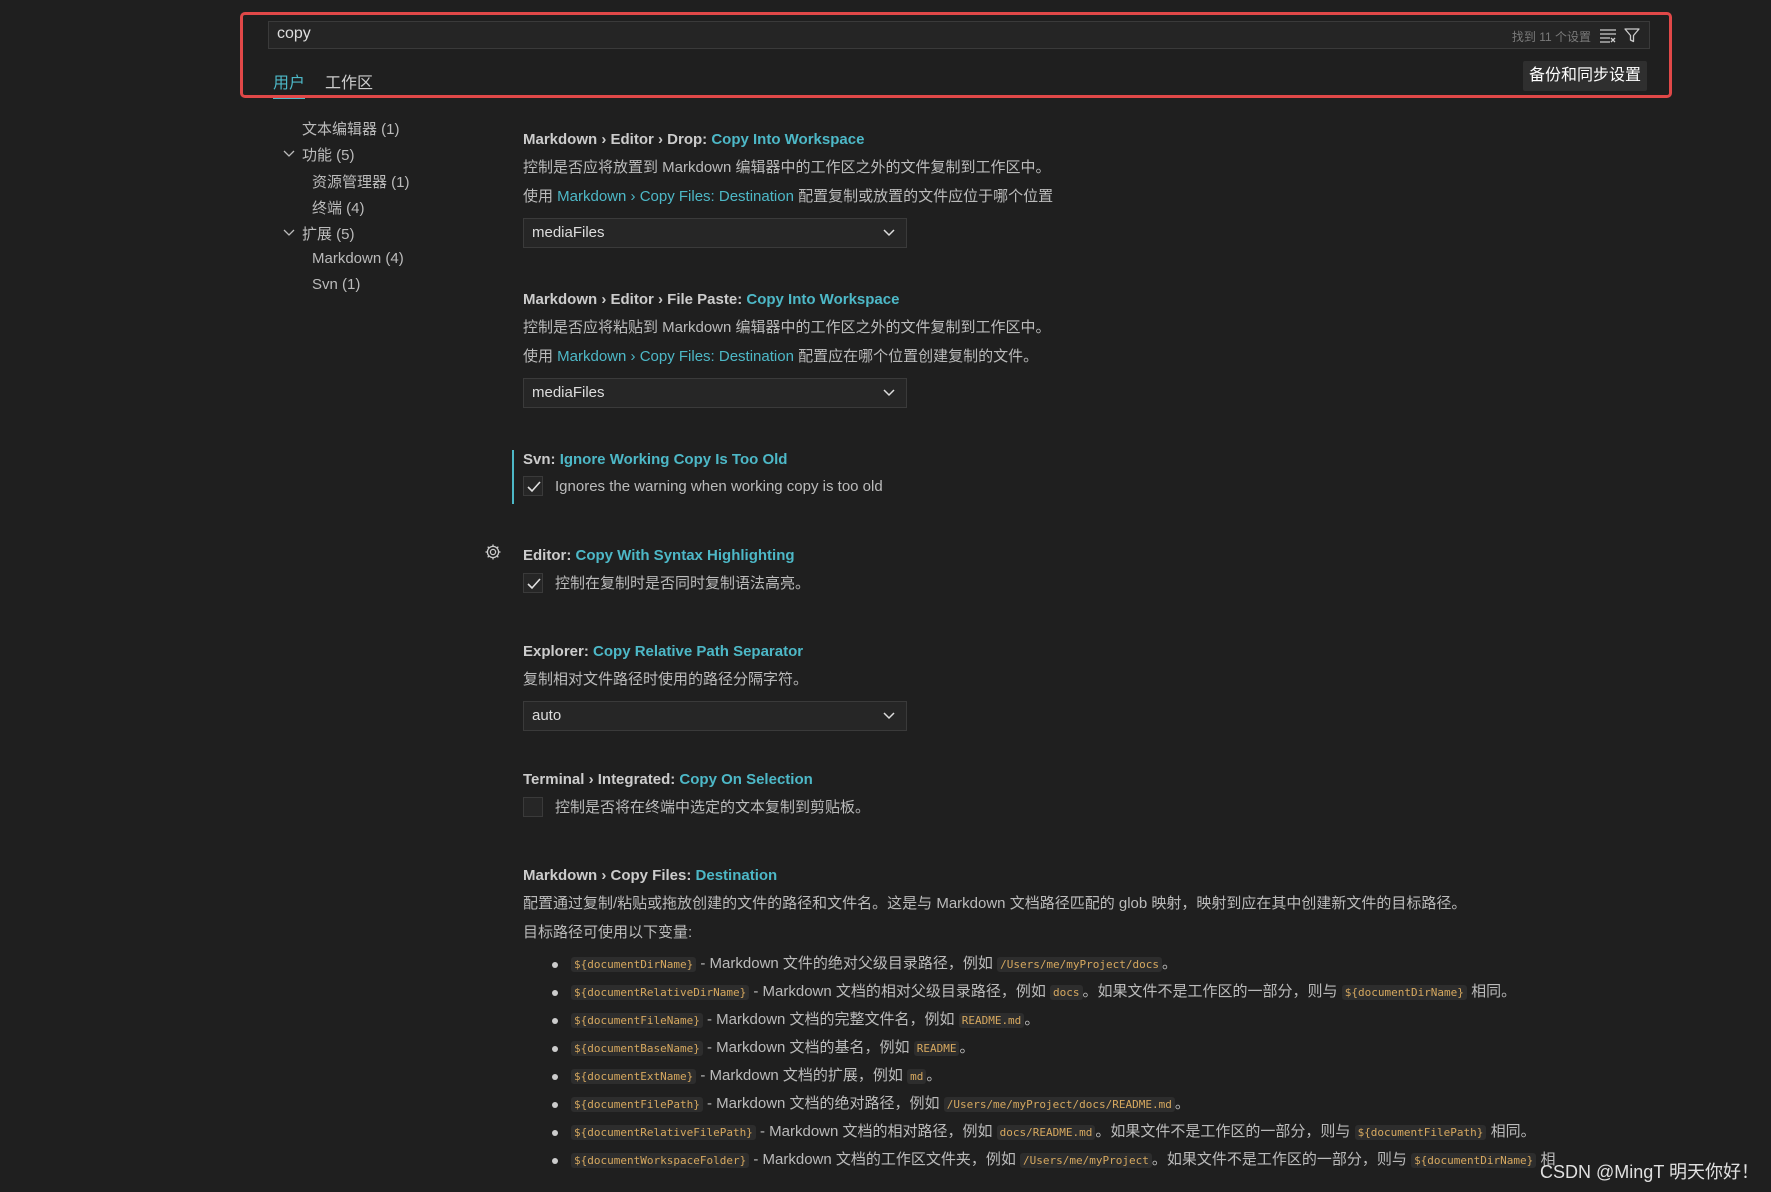 This screenshot has width=1771, height=1192. What do you see at coordinates (715, 716) in the screenshot?
I see `setting-select: auto` at bounding box center [715, 716].